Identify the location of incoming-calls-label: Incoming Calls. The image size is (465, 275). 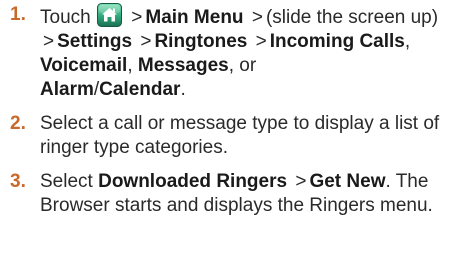
(337, 41).